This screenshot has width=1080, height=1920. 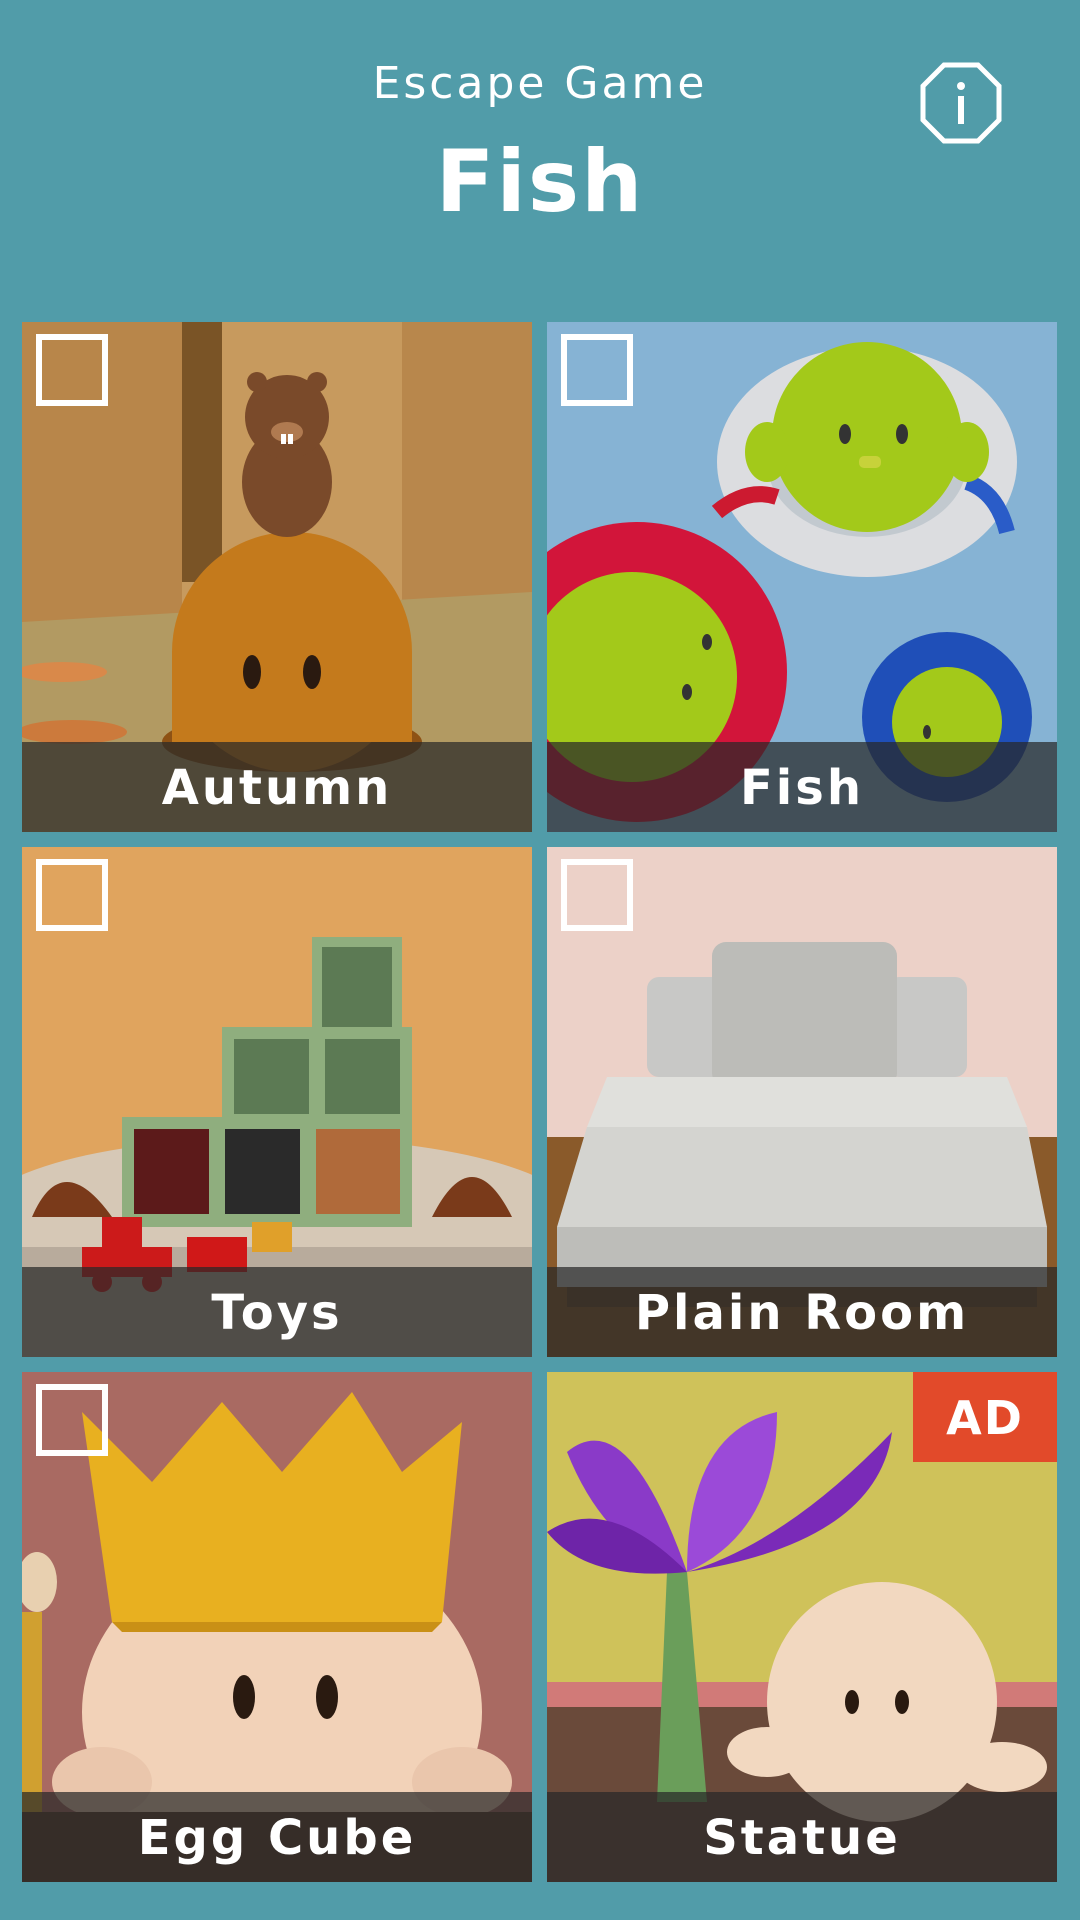 What do you see at coordinates (540, 182) in the screenshot?
I see `game-title: Fish` at bounding box center [540, 182].